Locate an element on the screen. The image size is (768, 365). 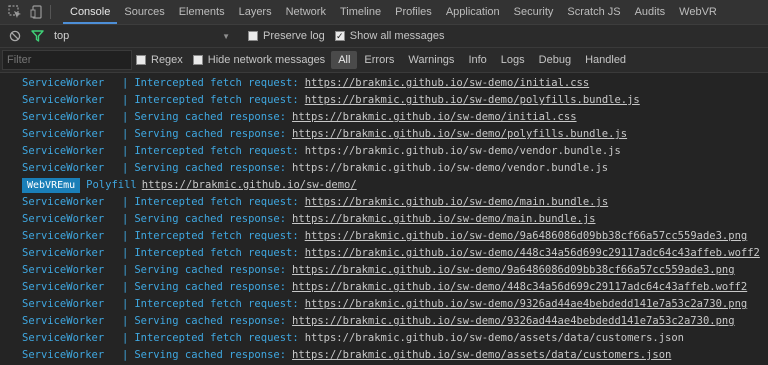
tab-console: Console is located at coordinates (90, 12).